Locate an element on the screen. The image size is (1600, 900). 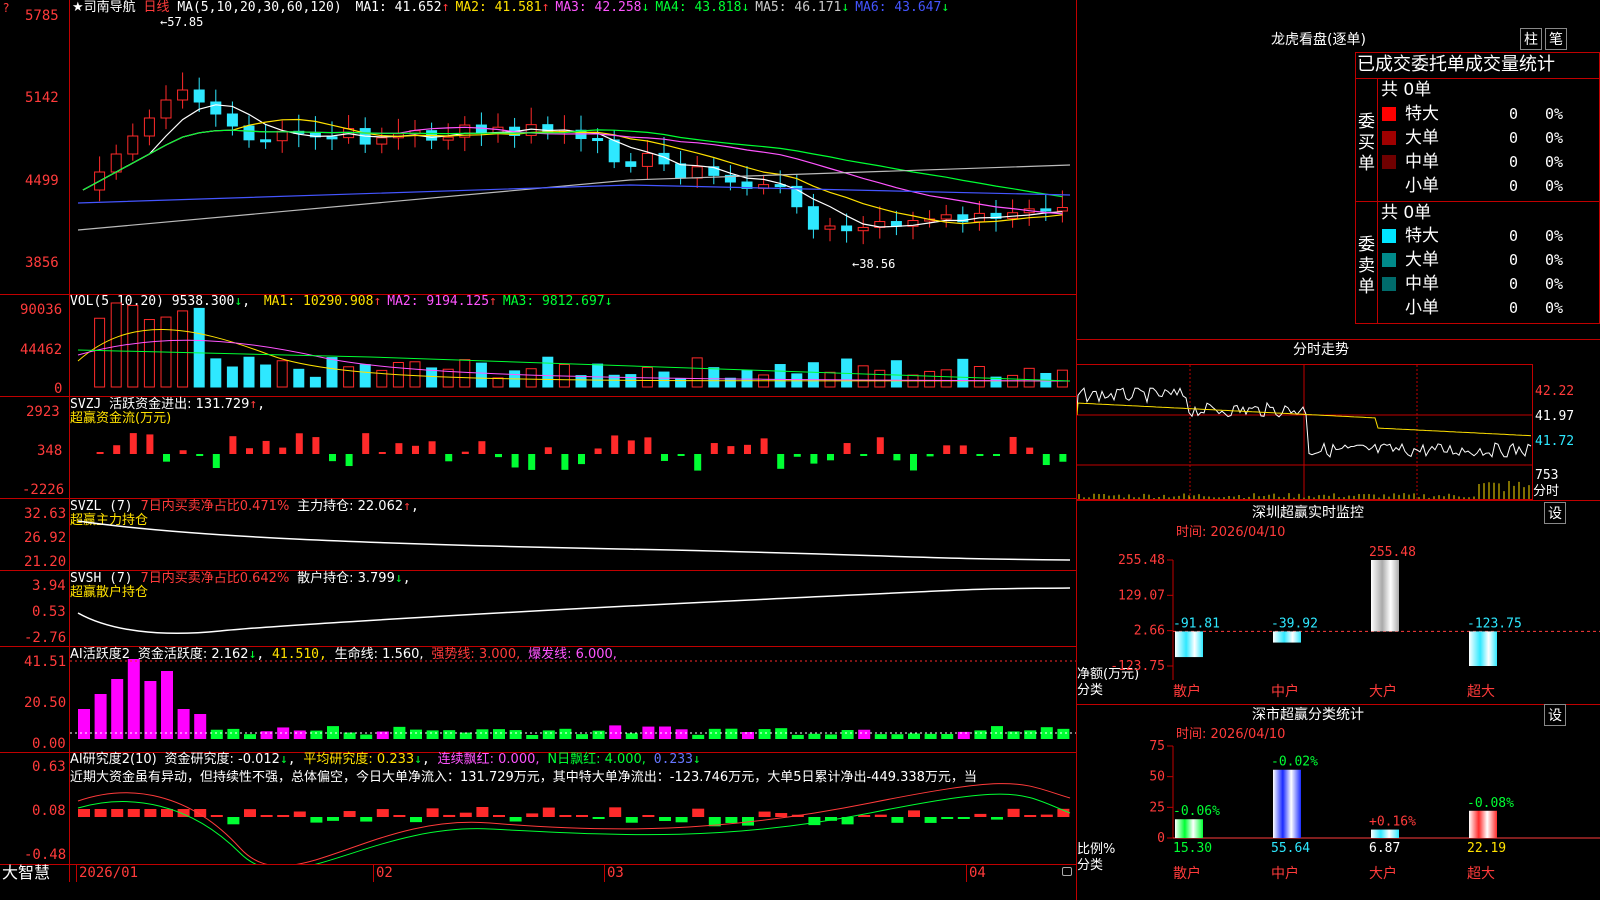
vol-tick-2: 0 is located at coordinates (58, 389).